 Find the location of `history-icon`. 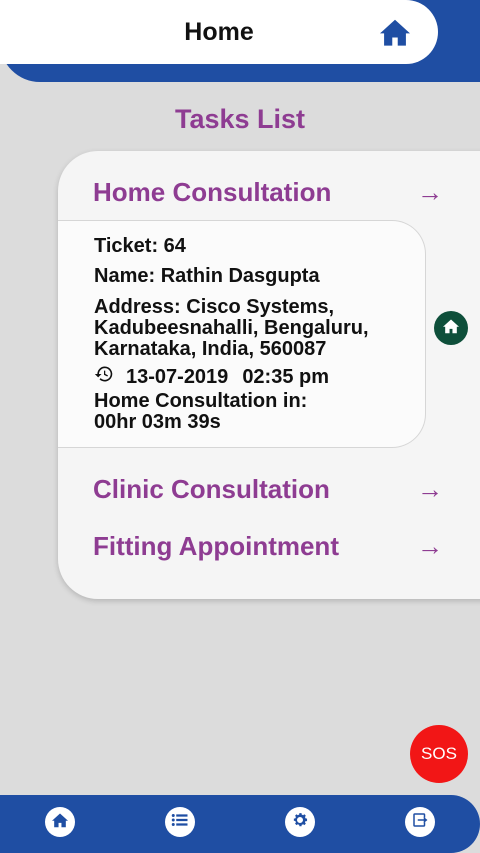

history-icon is located at coordinates (104, 377).